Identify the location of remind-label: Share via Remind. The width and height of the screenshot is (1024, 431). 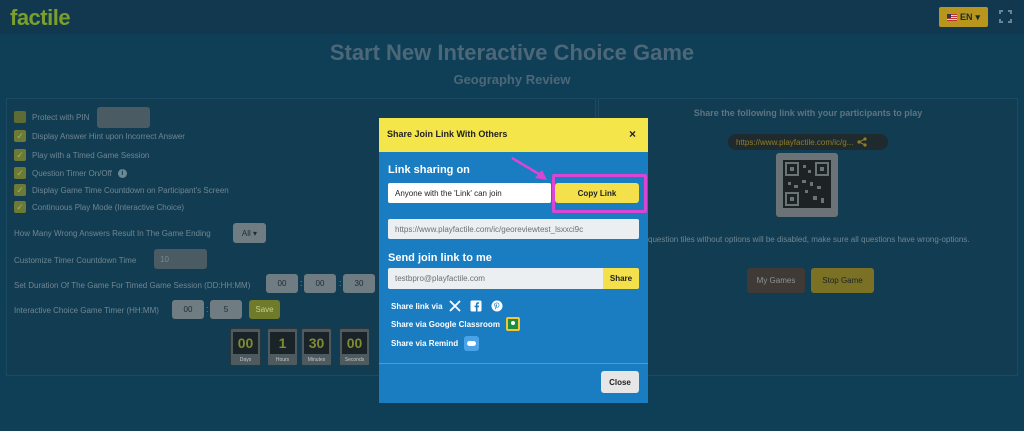
(425, 343).